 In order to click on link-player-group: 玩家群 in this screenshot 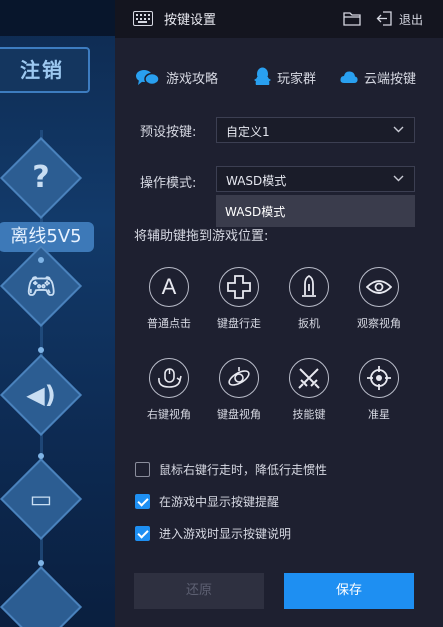, I will do `click(285, 77)`.